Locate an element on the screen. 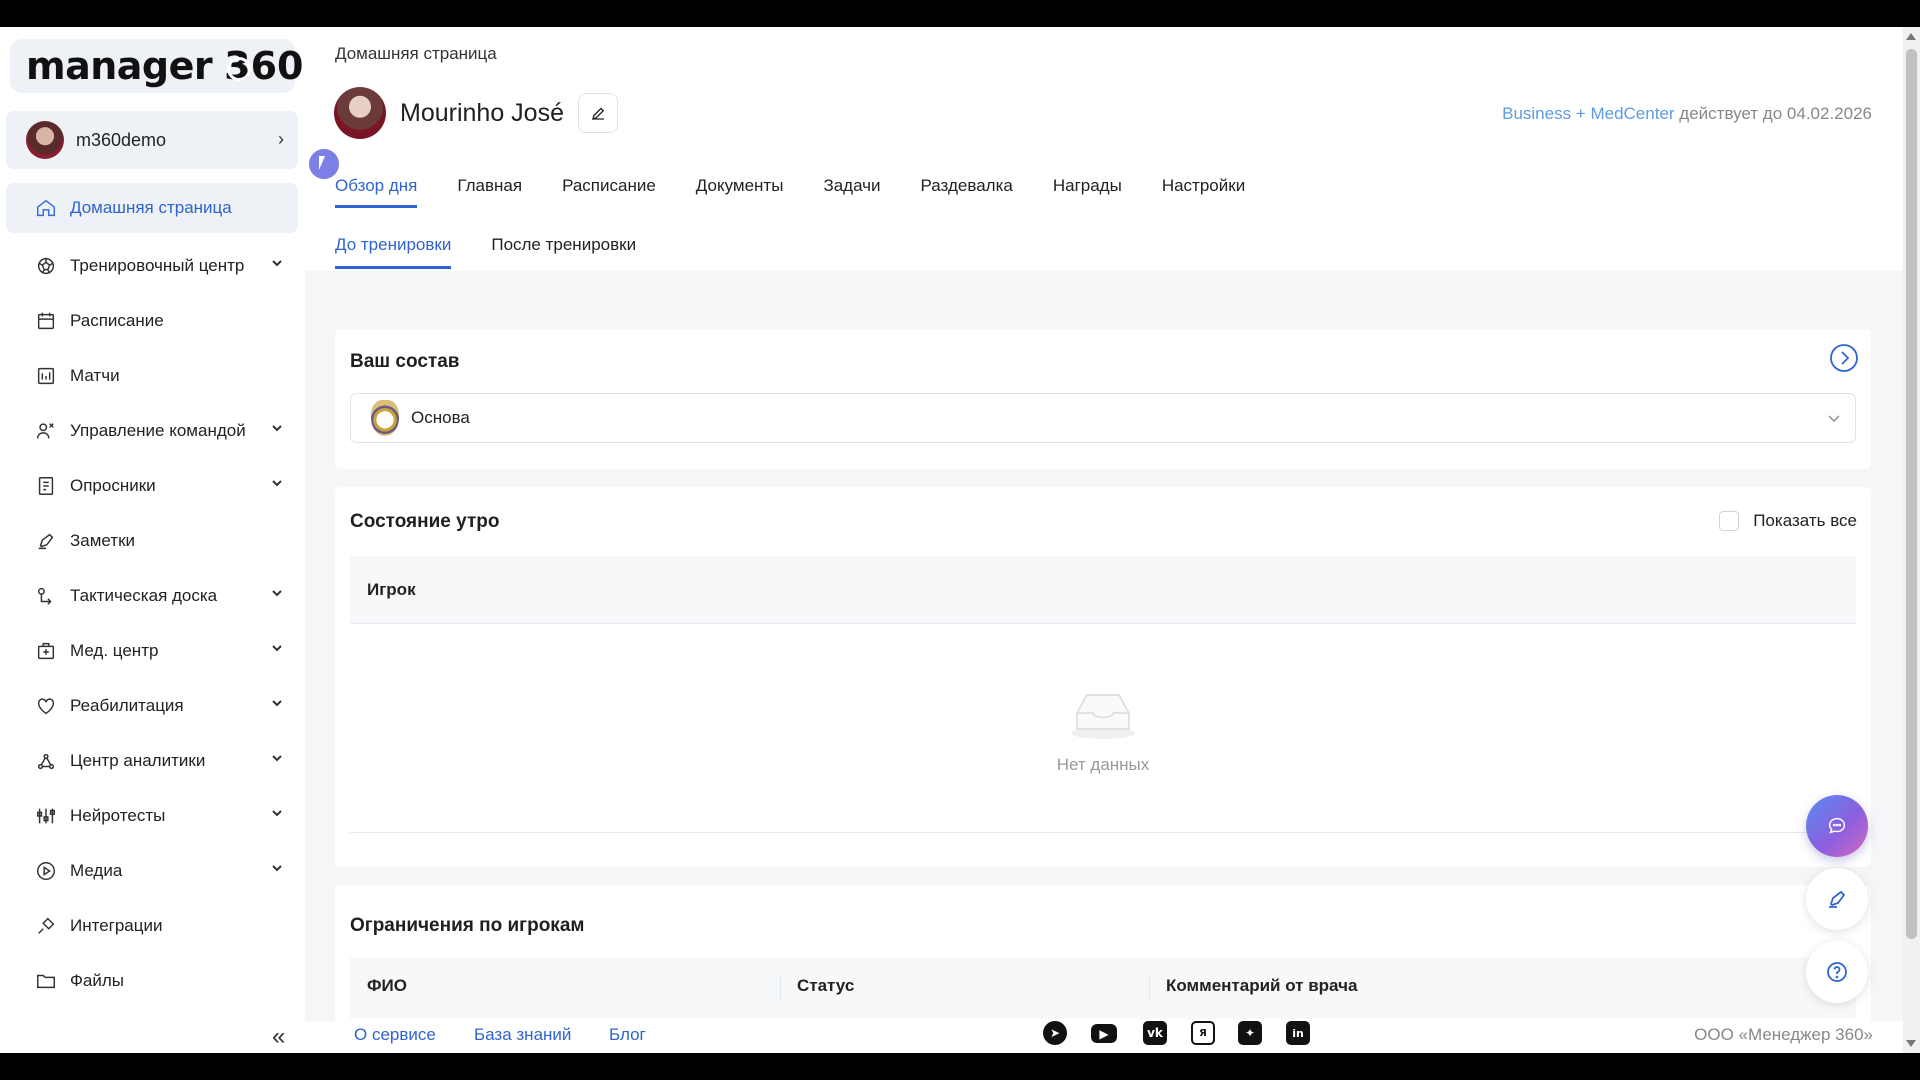 Image resolution: width=1920 pixels, height=1080 pixels. sidebar-item-label: Медиа is located at coordinates (96, 870).